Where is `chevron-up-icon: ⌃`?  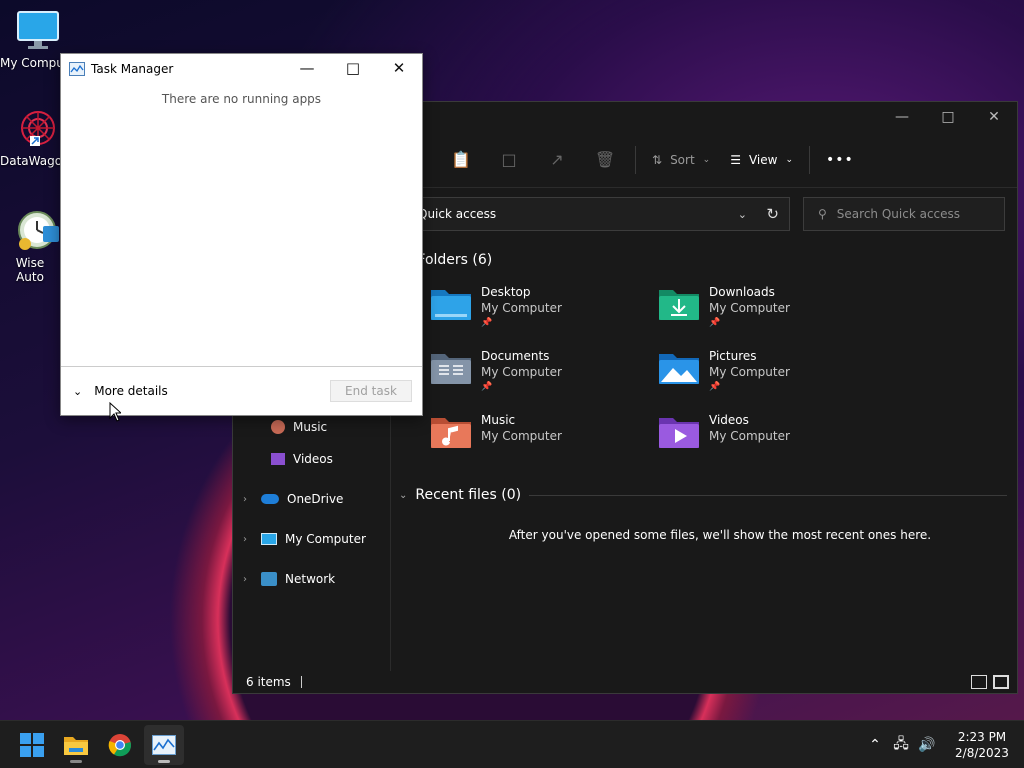 chevron-up-icon: ⌃ is located at coordinates (875, 745).